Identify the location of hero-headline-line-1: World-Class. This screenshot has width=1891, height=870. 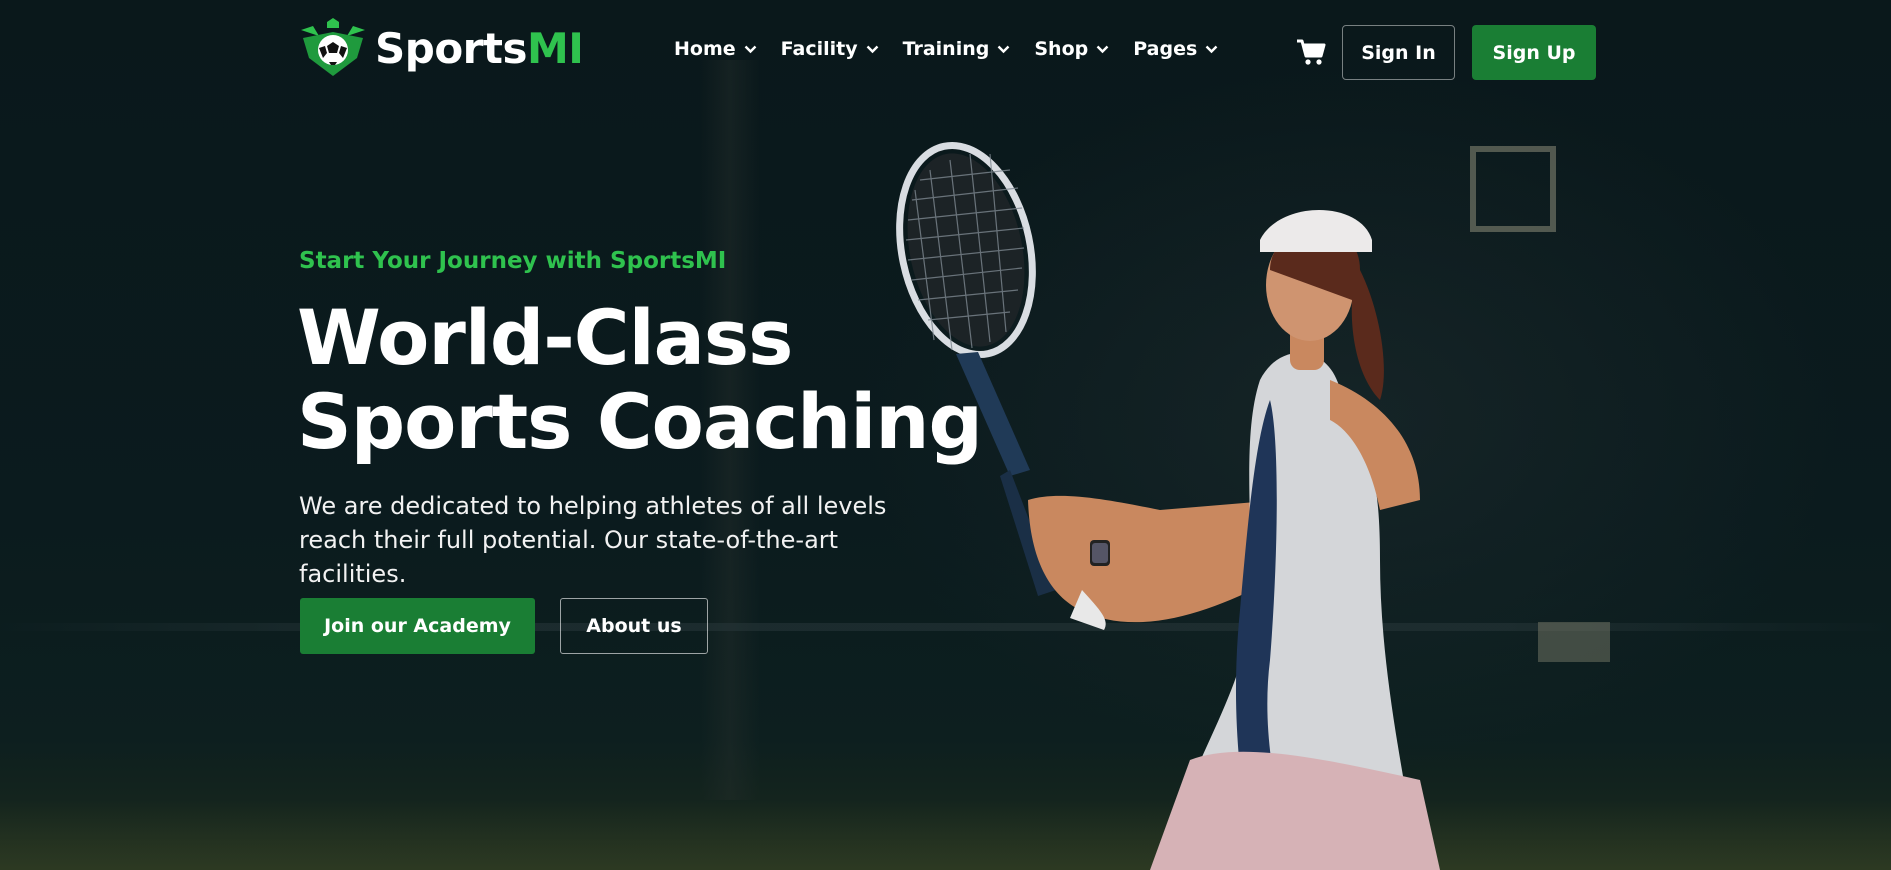
(545, 337).